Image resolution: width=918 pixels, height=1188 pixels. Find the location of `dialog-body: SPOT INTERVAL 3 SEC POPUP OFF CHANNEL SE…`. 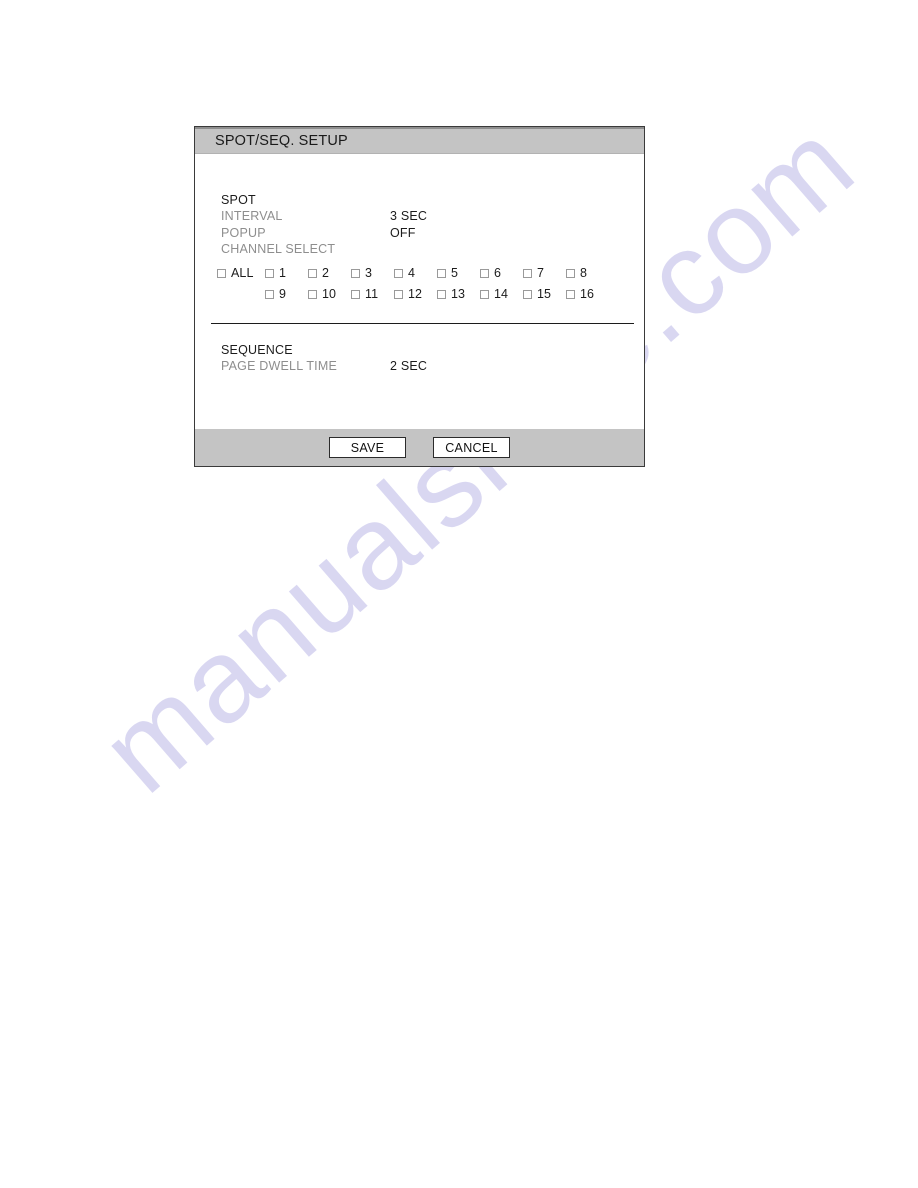

dialog-body: SPOT INTERVAL 3 SEC POPUP OFF CHANNEL SE… is located at coordinates (419, 291).